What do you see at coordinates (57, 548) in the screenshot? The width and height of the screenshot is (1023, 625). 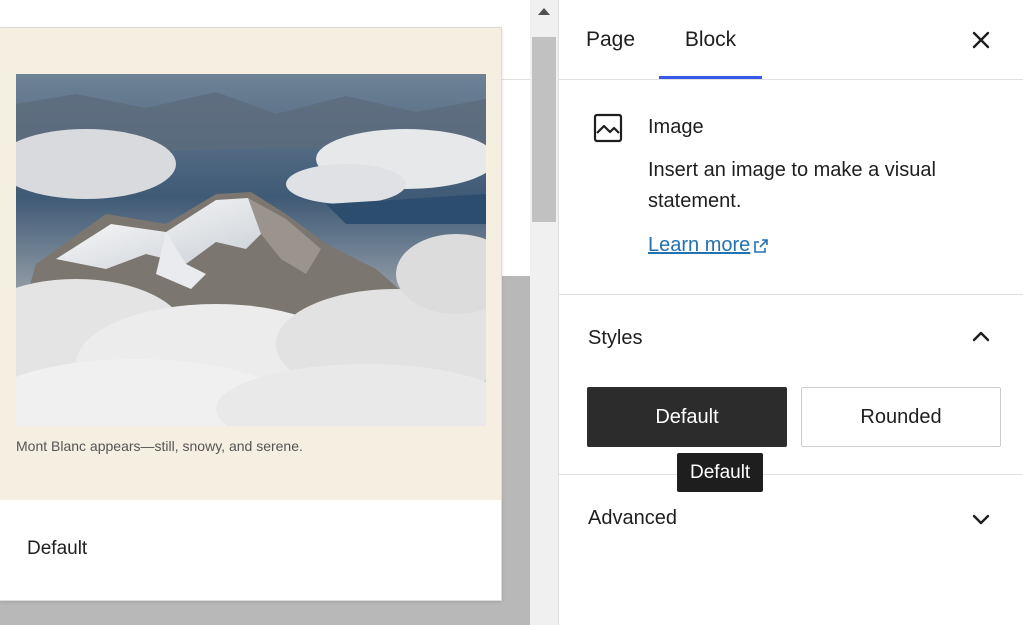 I see `preview-style-label: Default` at bounding box center [57, 548].